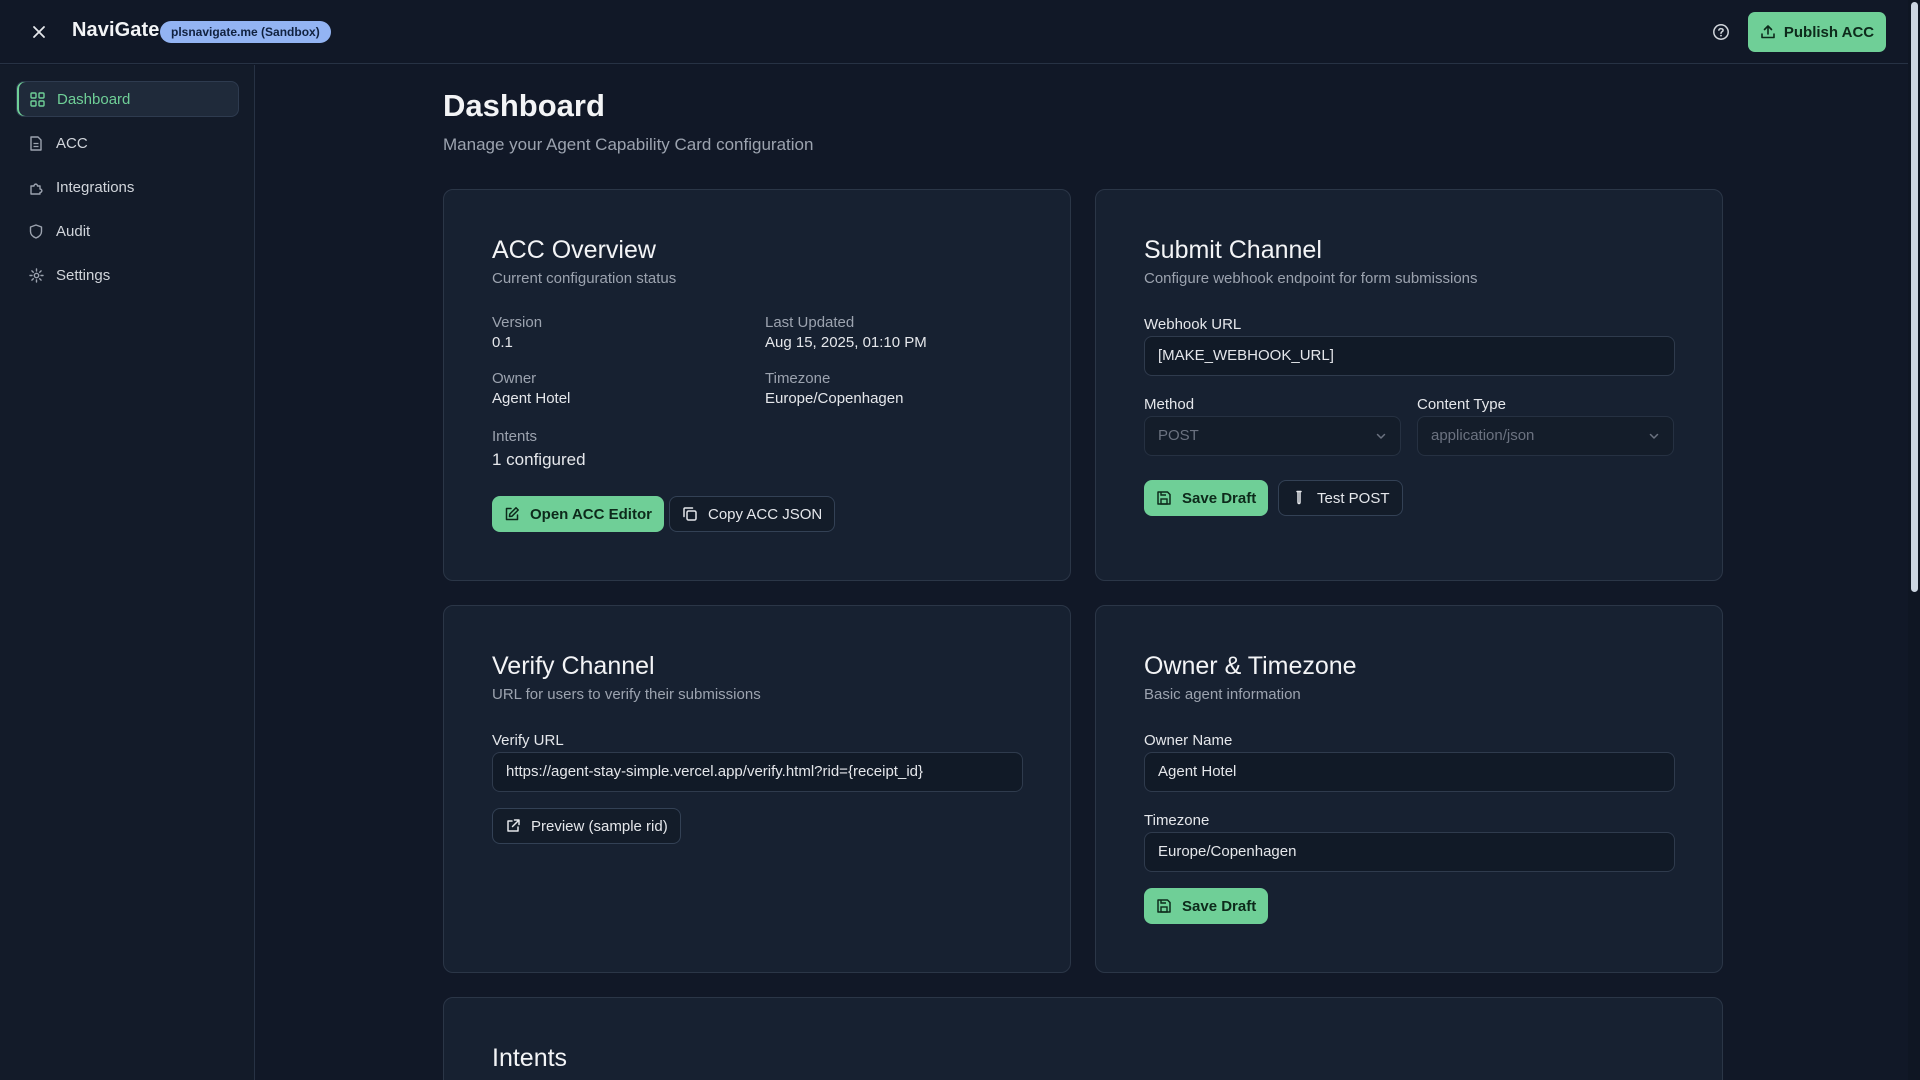 The height and width of the screenshot is (1080, 1920). Describe the element at coordinates (94, 99) in the screenshot. I see `sidebar-item-label: Dashboard` at that location.